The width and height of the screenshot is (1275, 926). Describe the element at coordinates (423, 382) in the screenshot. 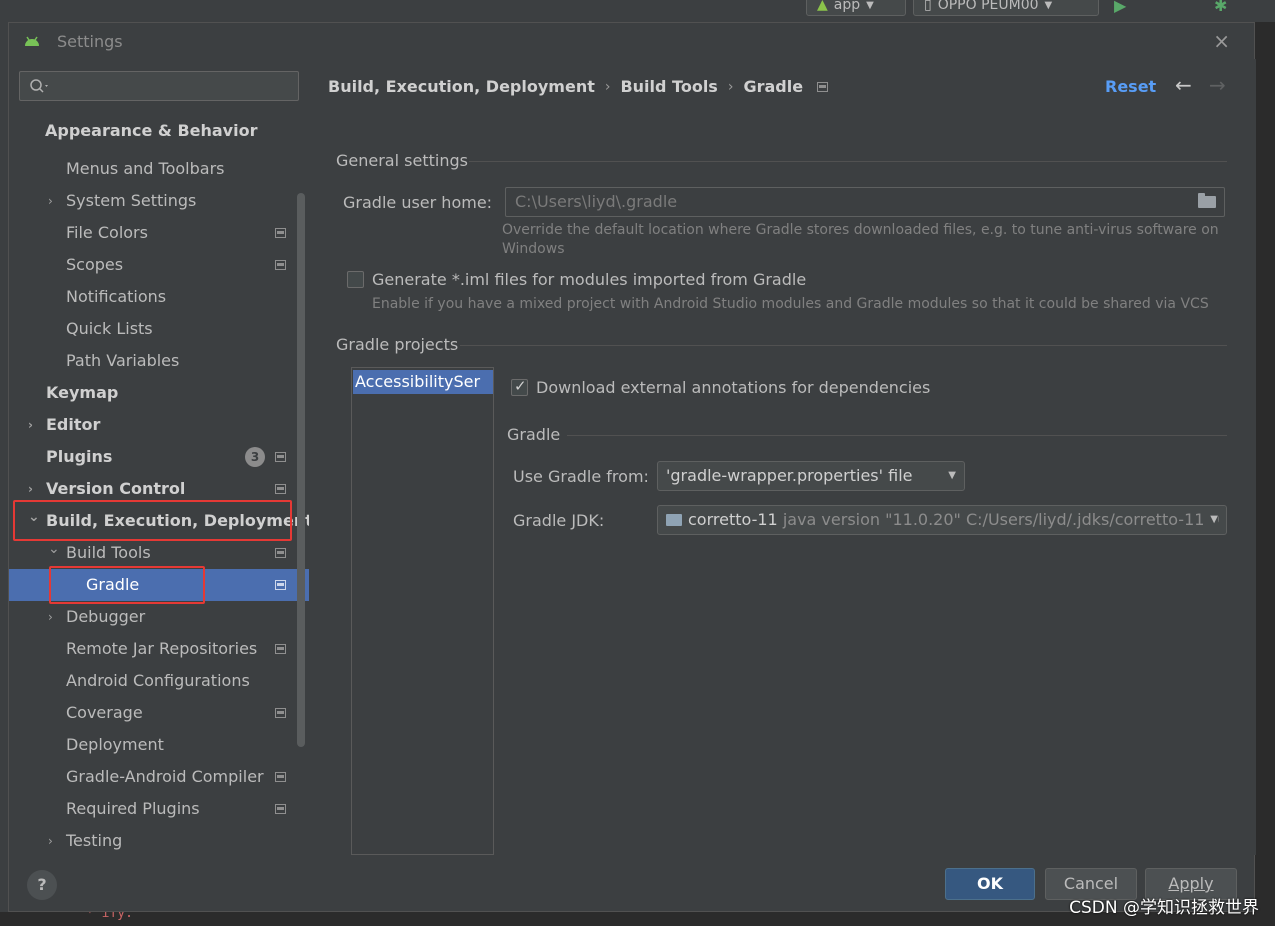

I see `project-item: AccessibilitySer` at that location.